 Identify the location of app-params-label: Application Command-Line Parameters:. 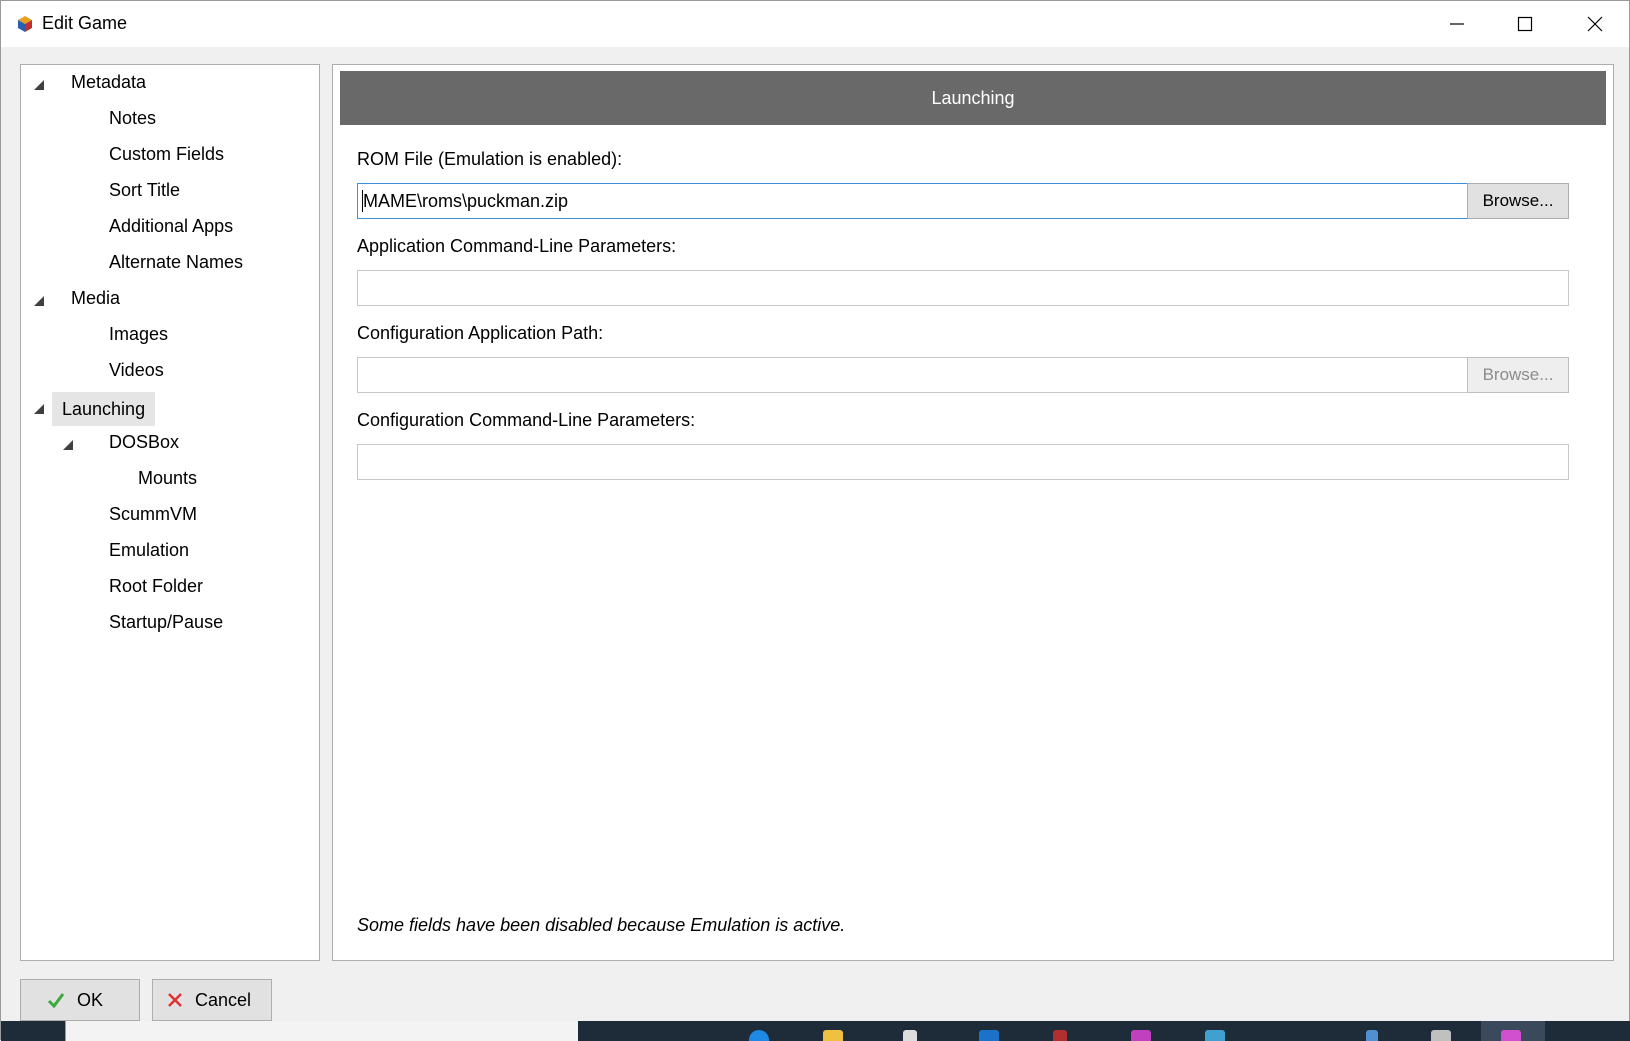
(517, 246).